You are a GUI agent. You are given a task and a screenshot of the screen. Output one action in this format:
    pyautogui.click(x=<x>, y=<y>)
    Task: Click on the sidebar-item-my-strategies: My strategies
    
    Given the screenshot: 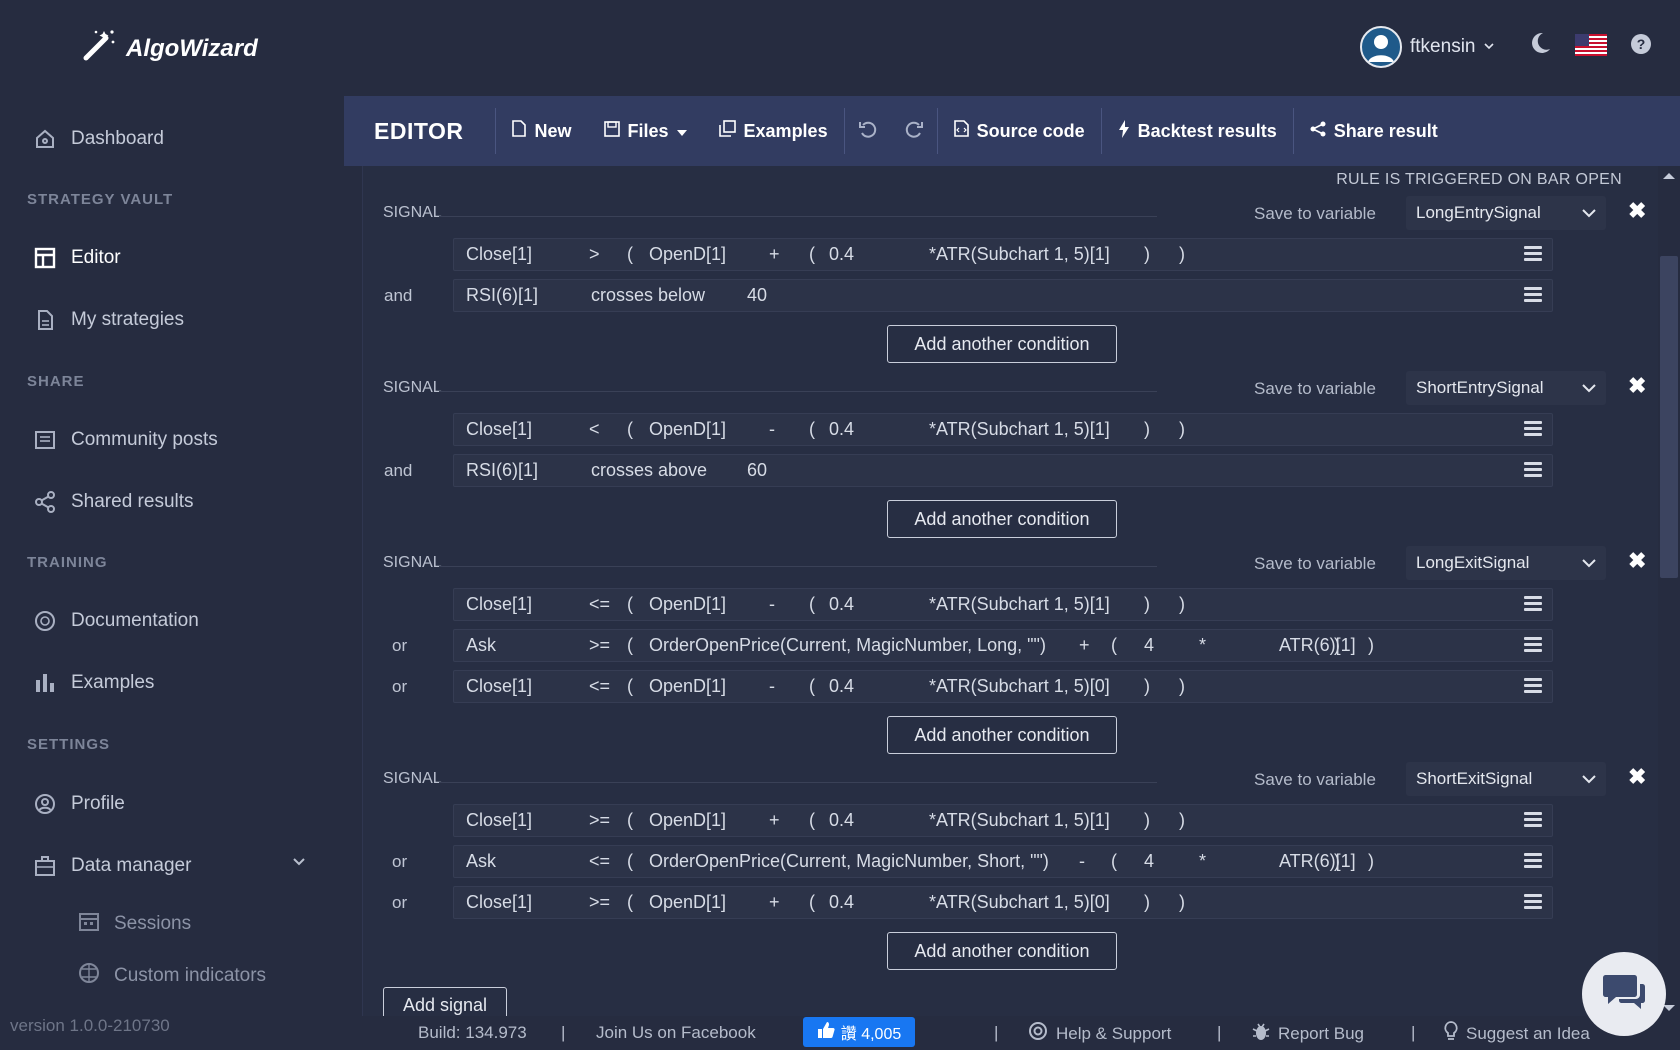 What is the action you would take?
    pyautogui.click(x=108, y=320)
    